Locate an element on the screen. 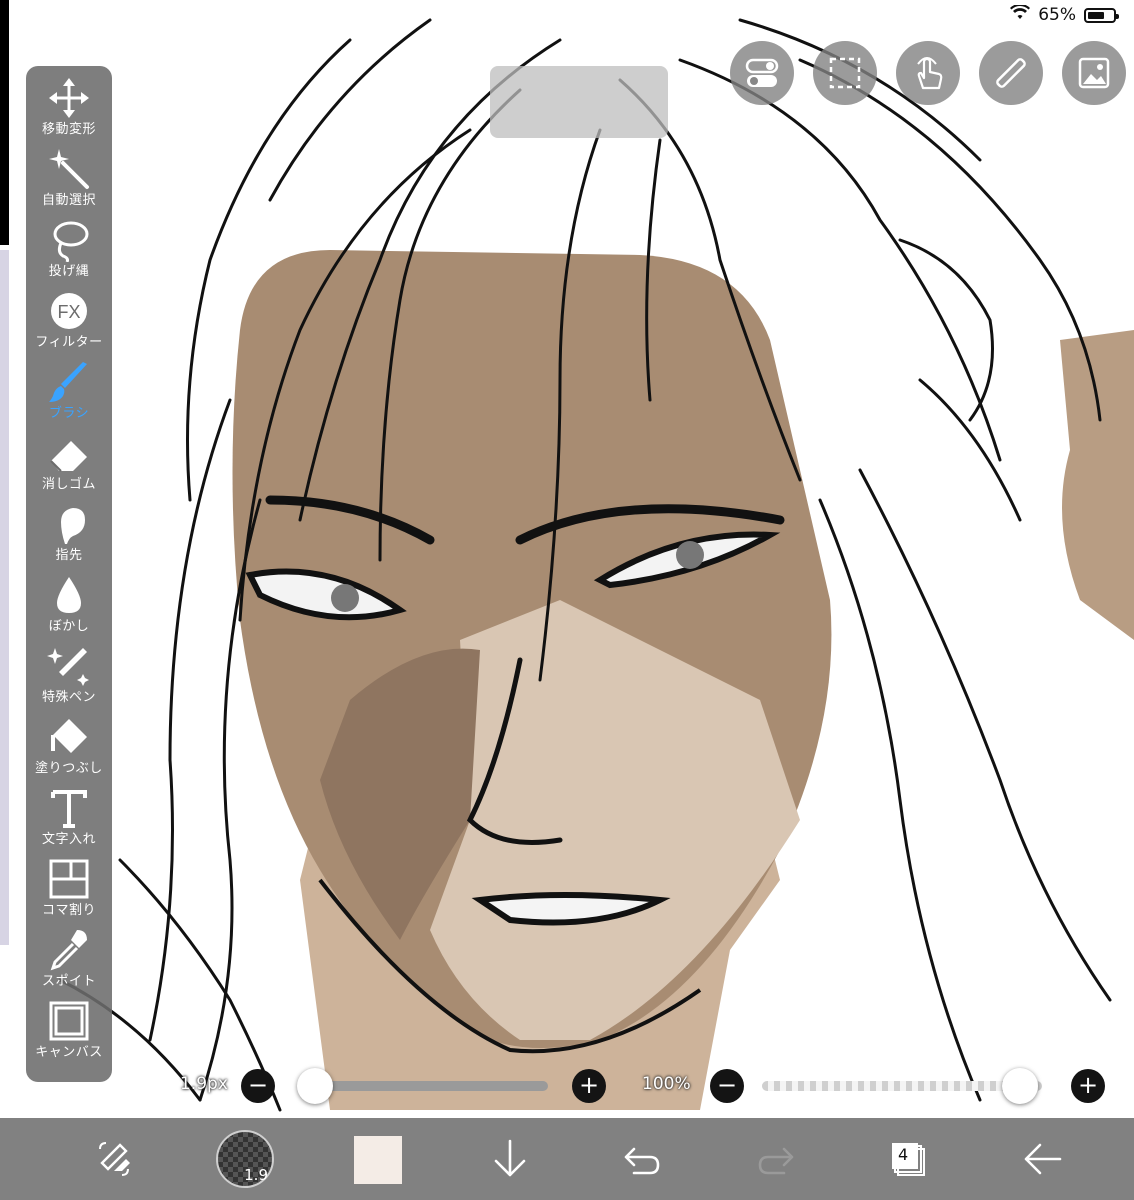 The width and height of the screenshot is (1134, 1200). tool-move-button: 移動変形 is located at coordinates (69, 111).